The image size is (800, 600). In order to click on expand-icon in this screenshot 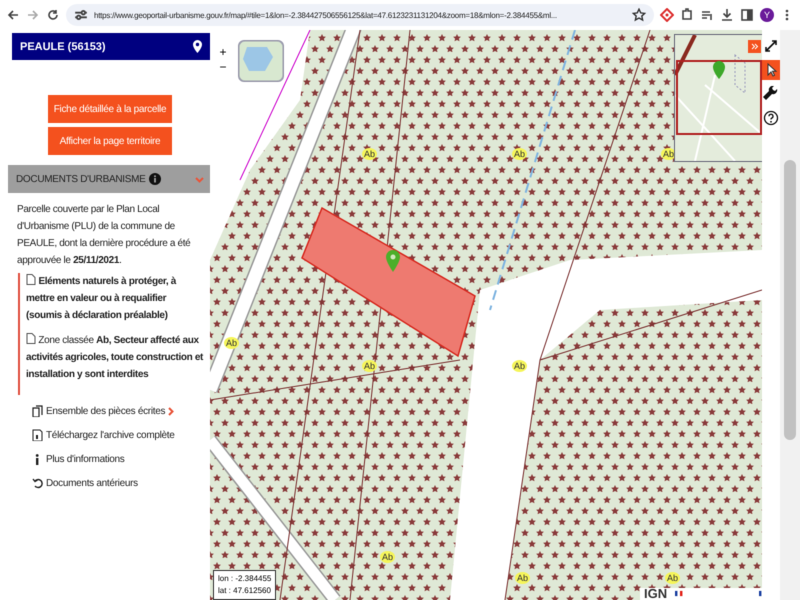, I will do `click(771, 46)`.